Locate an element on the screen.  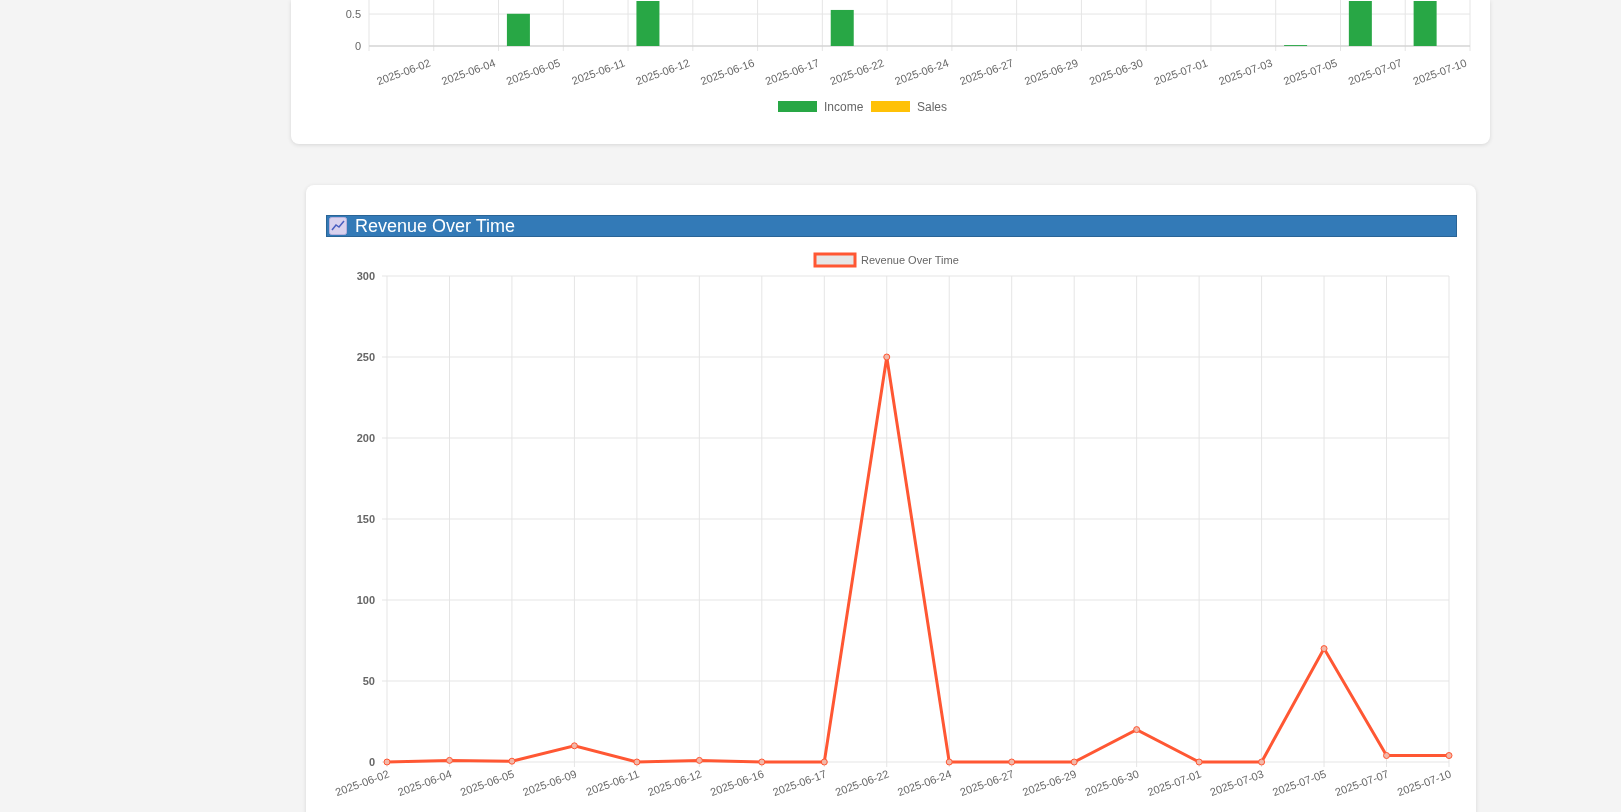
y-axis-label: 200 is located at coordinates (365, 438).